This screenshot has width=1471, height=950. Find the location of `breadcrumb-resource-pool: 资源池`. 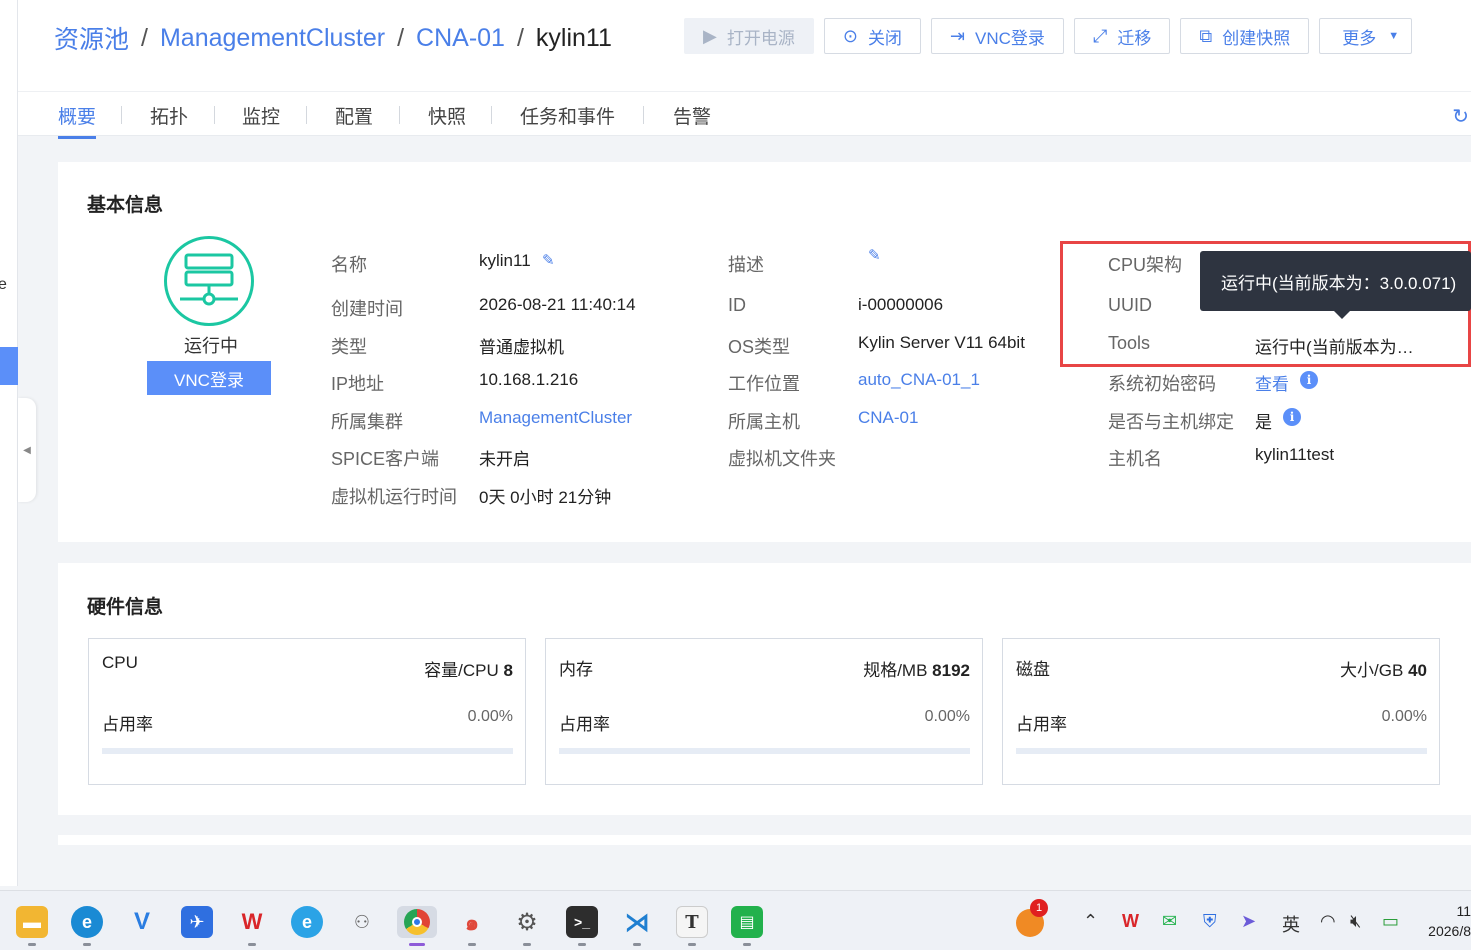

breadcrumb-resource-pool: 资源池 is located at coordinates (91, 38).